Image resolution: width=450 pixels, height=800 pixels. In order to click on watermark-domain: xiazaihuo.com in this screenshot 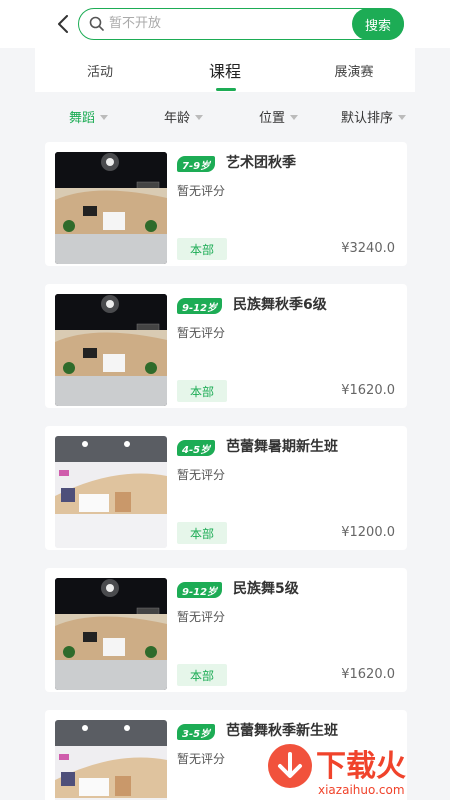, I will do `click(361, 790)`.